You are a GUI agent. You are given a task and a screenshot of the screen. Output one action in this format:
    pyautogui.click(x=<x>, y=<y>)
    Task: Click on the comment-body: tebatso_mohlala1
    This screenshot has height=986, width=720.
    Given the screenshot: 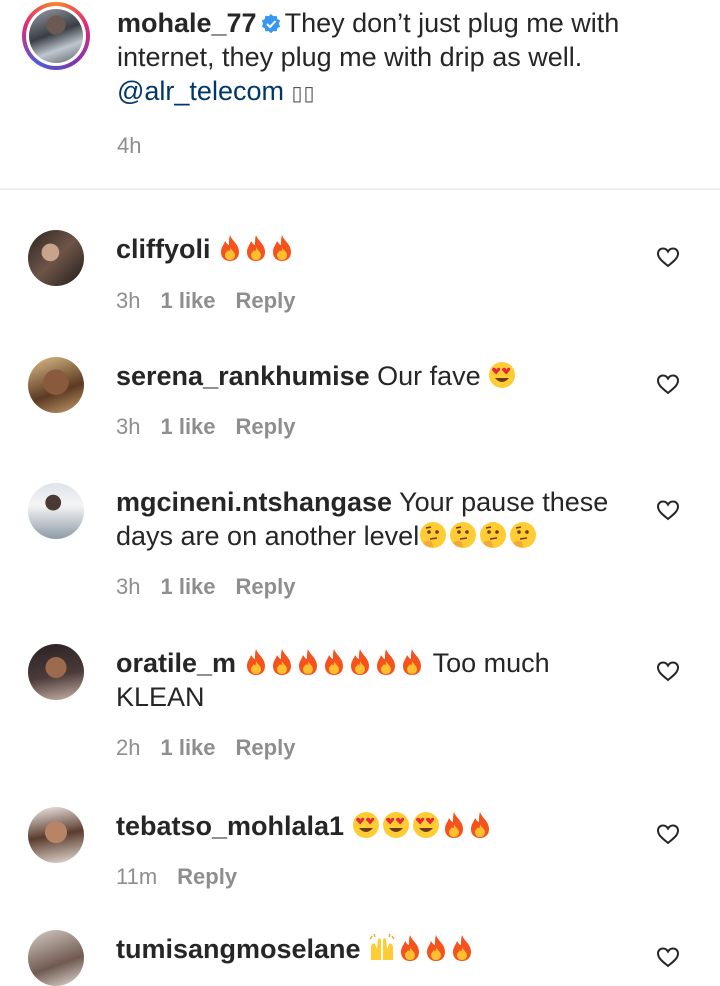 What is the action you would take?
    pyautogui.click(x=376, y=826)
    